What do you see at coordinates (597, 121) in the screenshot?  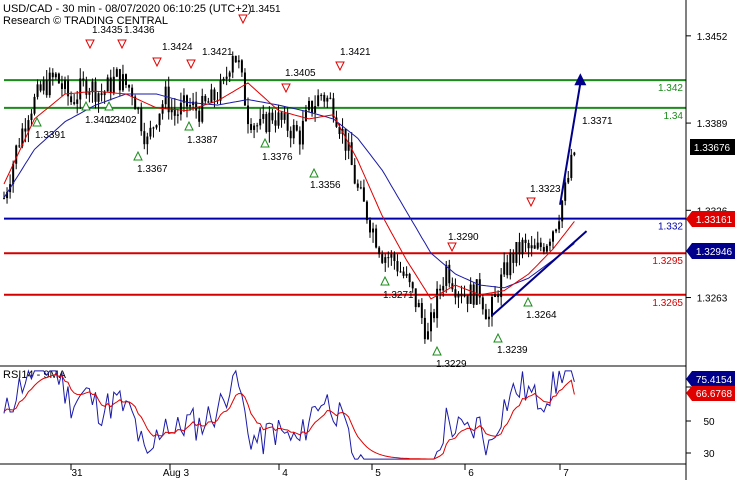 I see `high-label: 1.3371` at bounding box center [597, 121].